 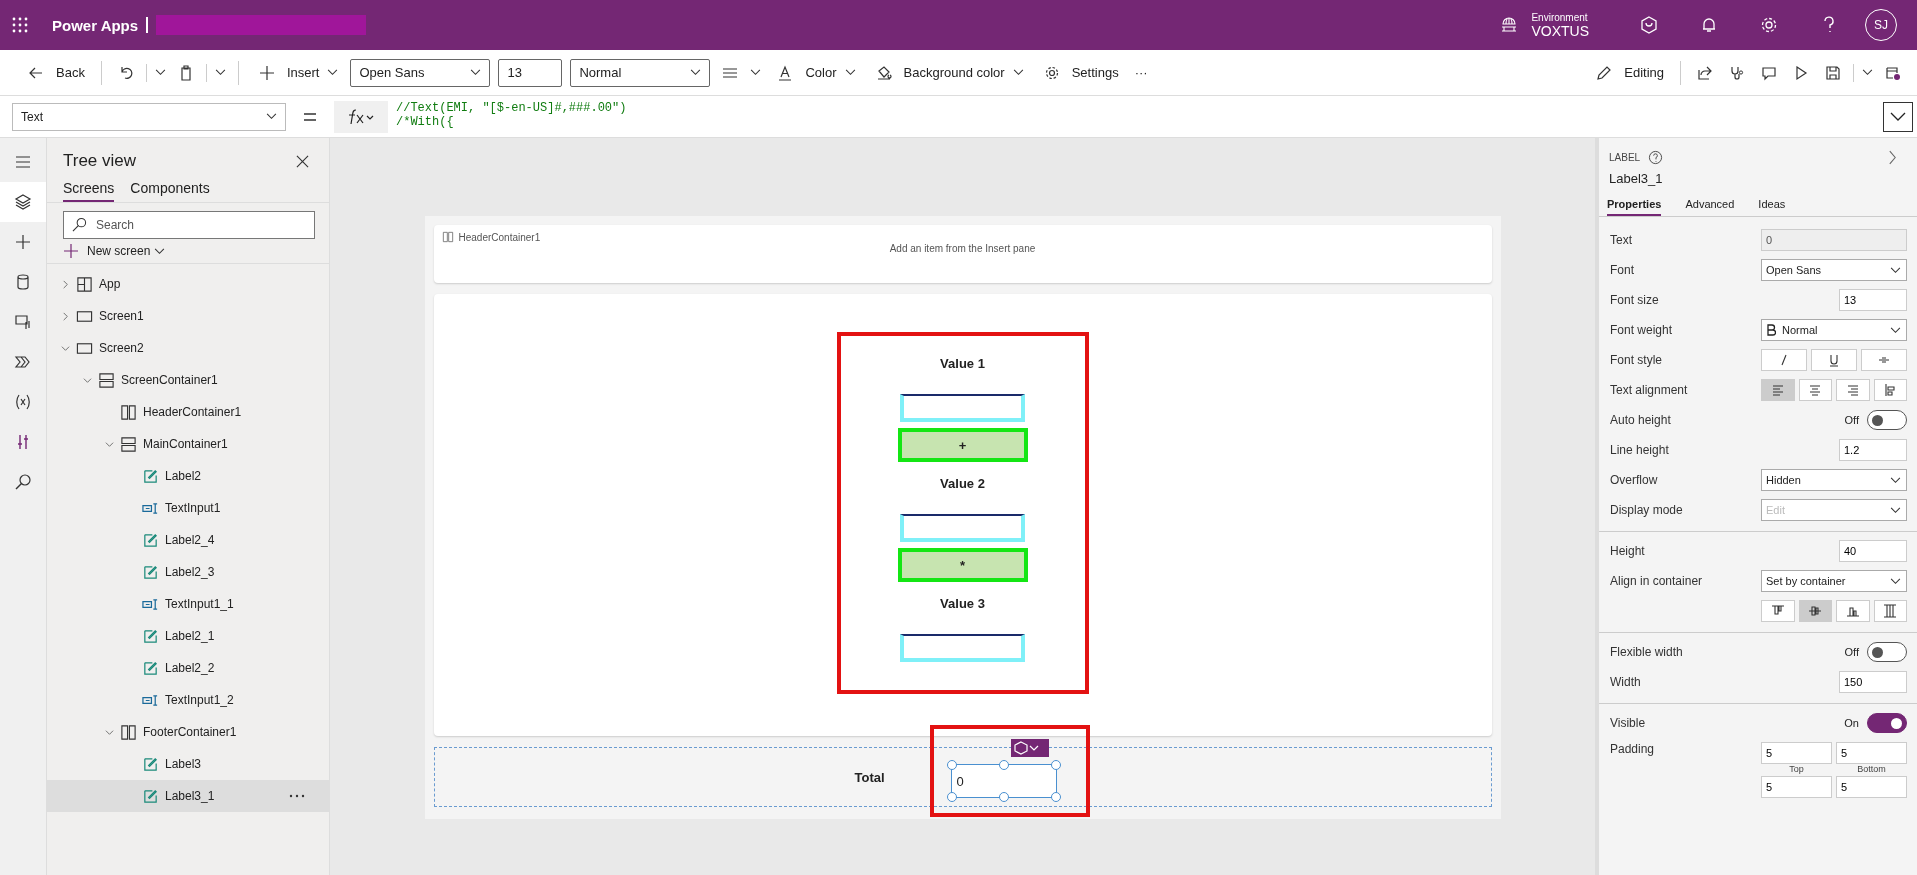 What do you see at coordinates (1656, 157) in the screenshot?
I see `help-icon` at bounding box center [1656, 157].